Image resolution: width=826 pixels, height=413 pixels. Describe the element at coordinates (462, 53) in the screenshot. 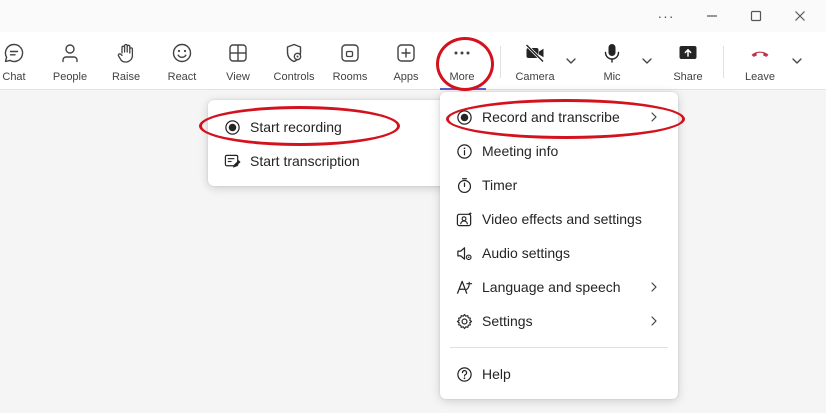

I see `more-horizontal-icon` at that location.